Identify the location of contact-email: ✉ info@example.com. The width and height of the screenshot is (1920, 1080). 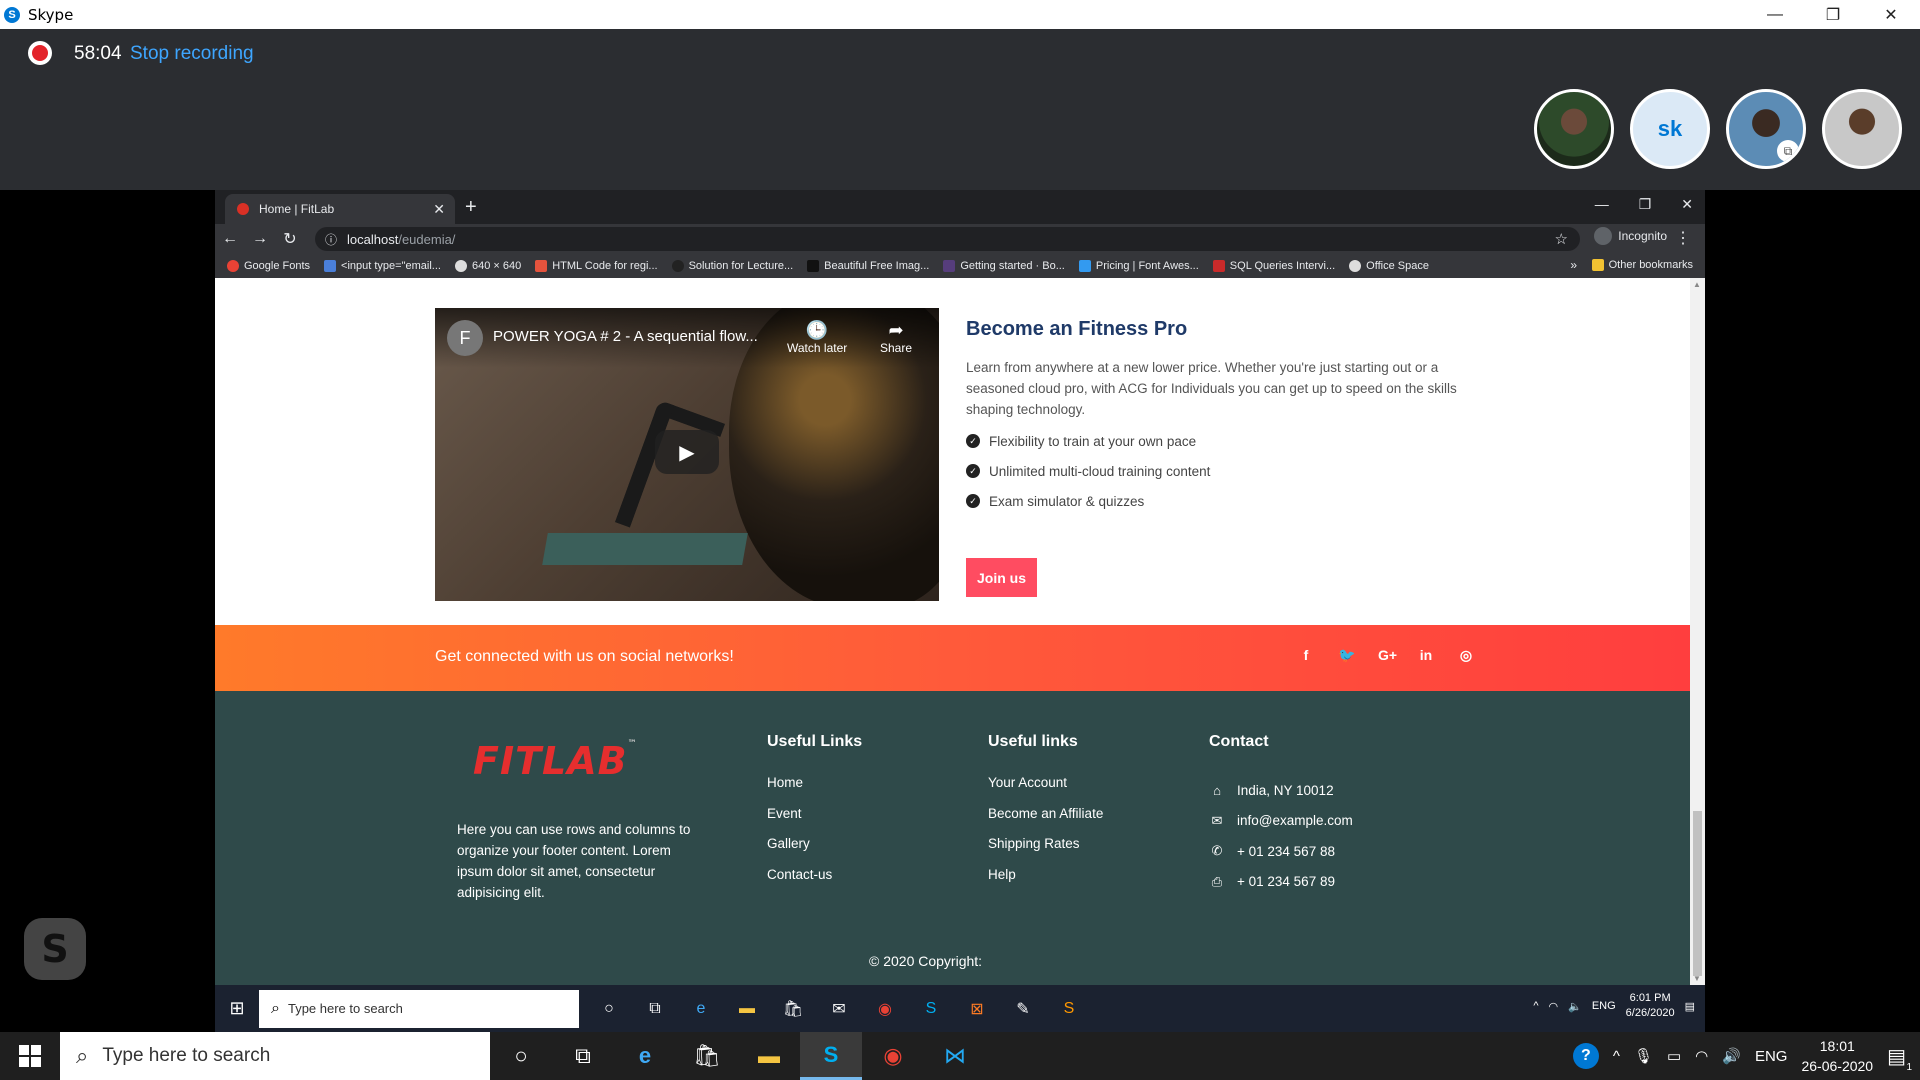
(1281, 821).